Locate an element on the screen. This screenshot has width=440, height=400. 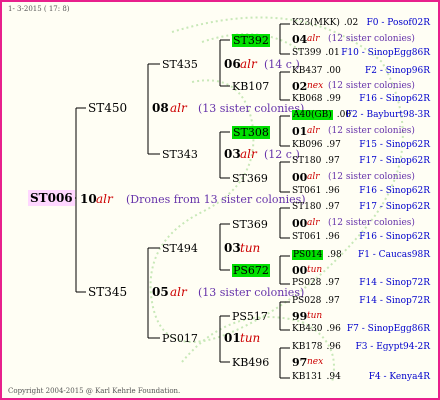
gen4-val: .01 is located at coordinates (332, 53).